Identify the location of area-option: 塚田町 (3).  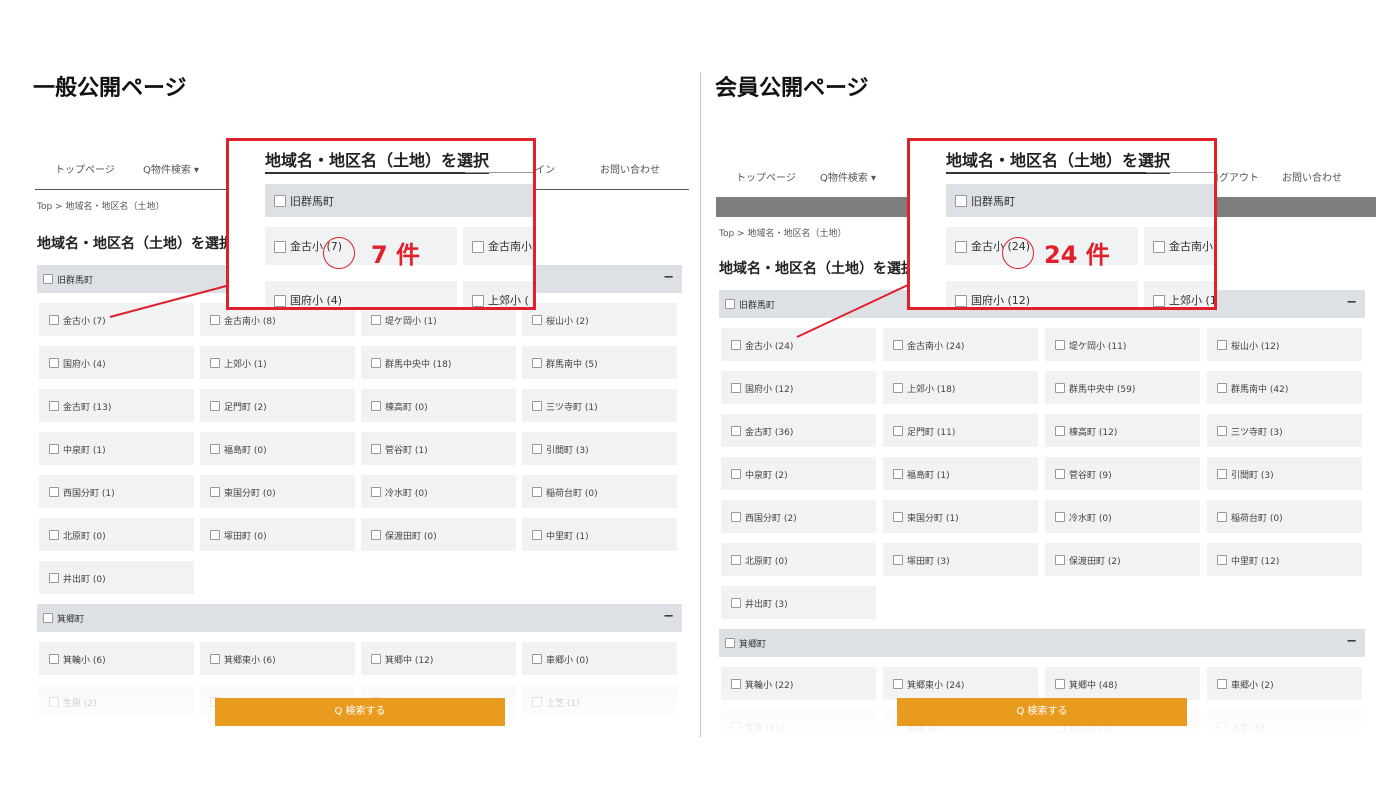
(960, 559).